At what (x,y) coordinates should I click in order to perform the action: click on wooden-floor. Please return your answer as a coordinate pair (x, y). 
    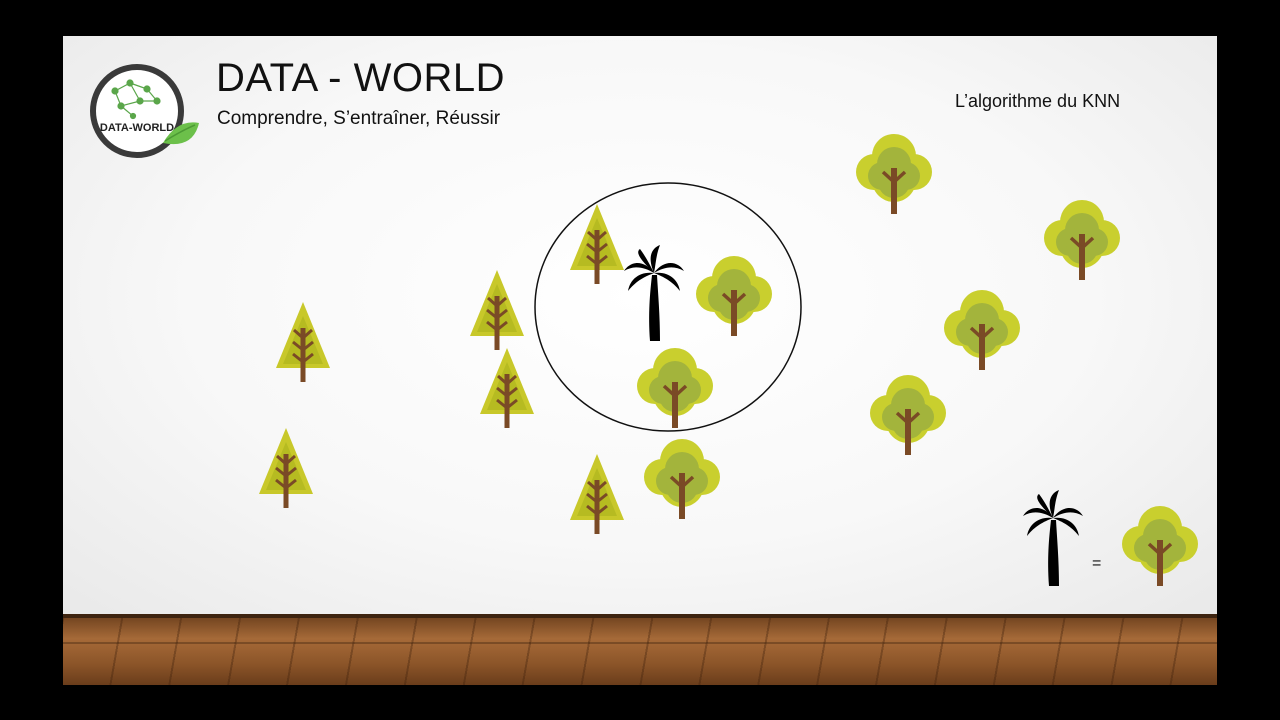
    Looking at the image, I should click on (640, 649).